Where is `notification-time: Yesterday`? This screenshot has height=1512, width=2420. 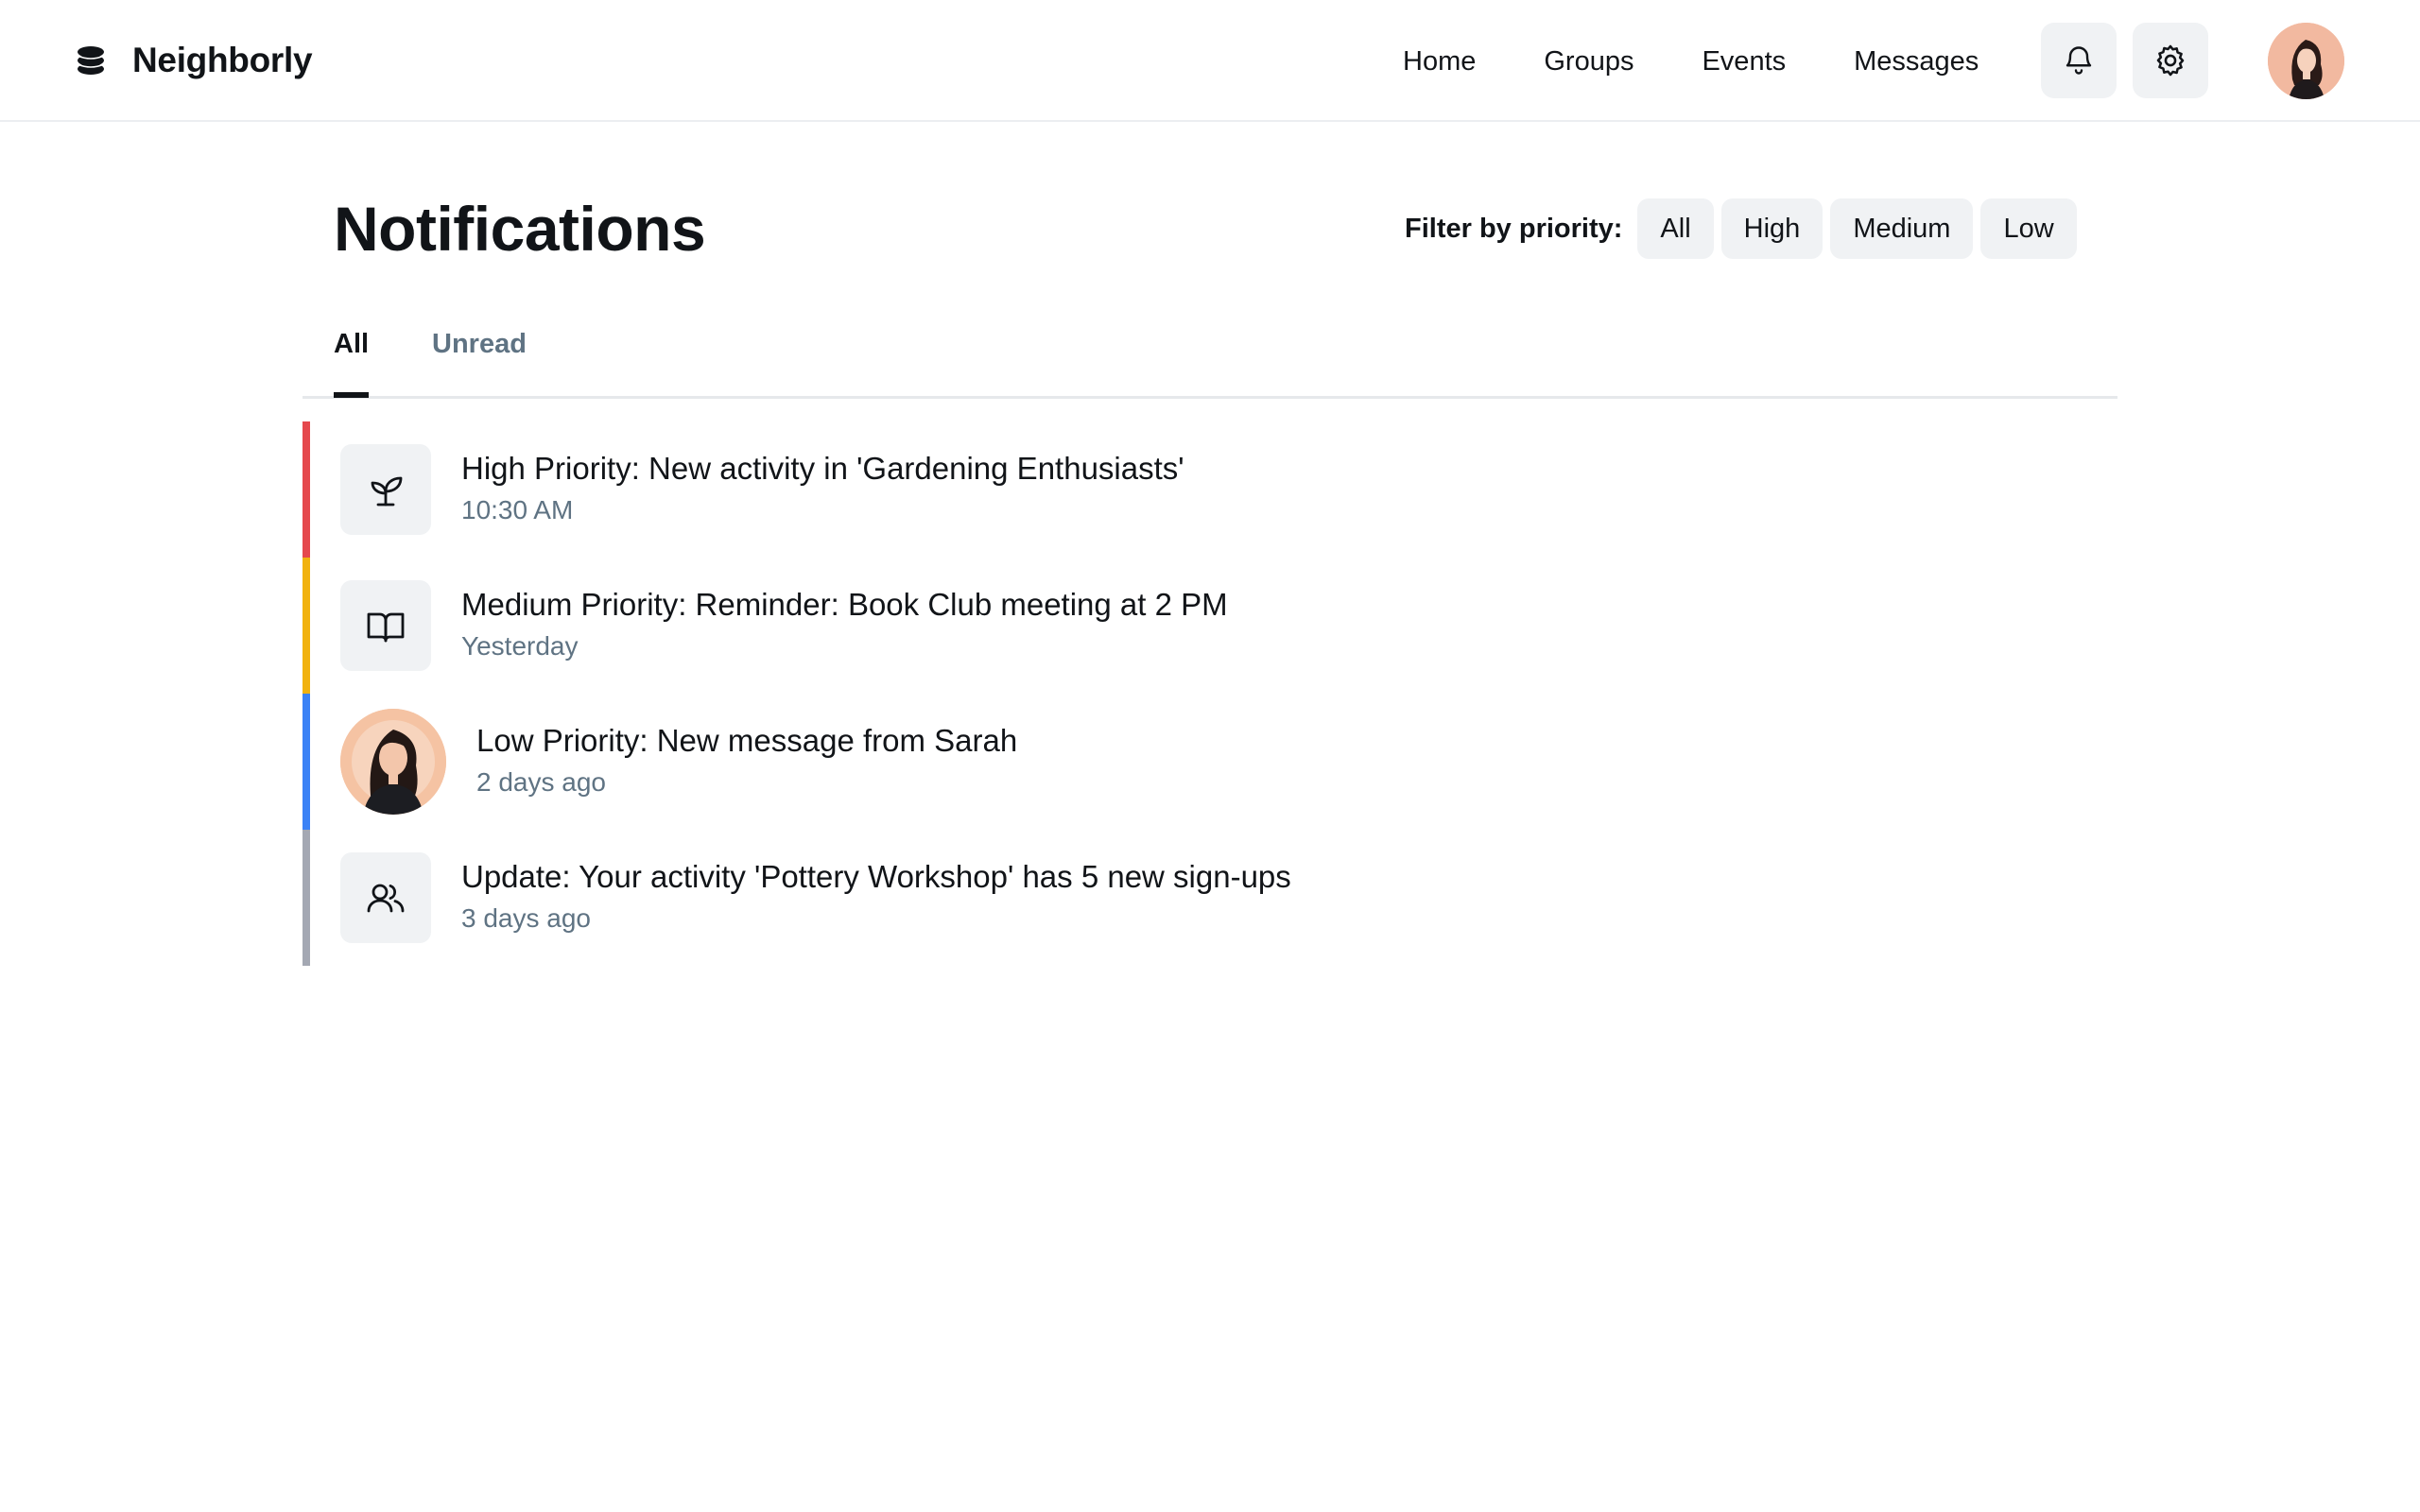 notification-time: Yesterday is located at coordinates (520, 646).